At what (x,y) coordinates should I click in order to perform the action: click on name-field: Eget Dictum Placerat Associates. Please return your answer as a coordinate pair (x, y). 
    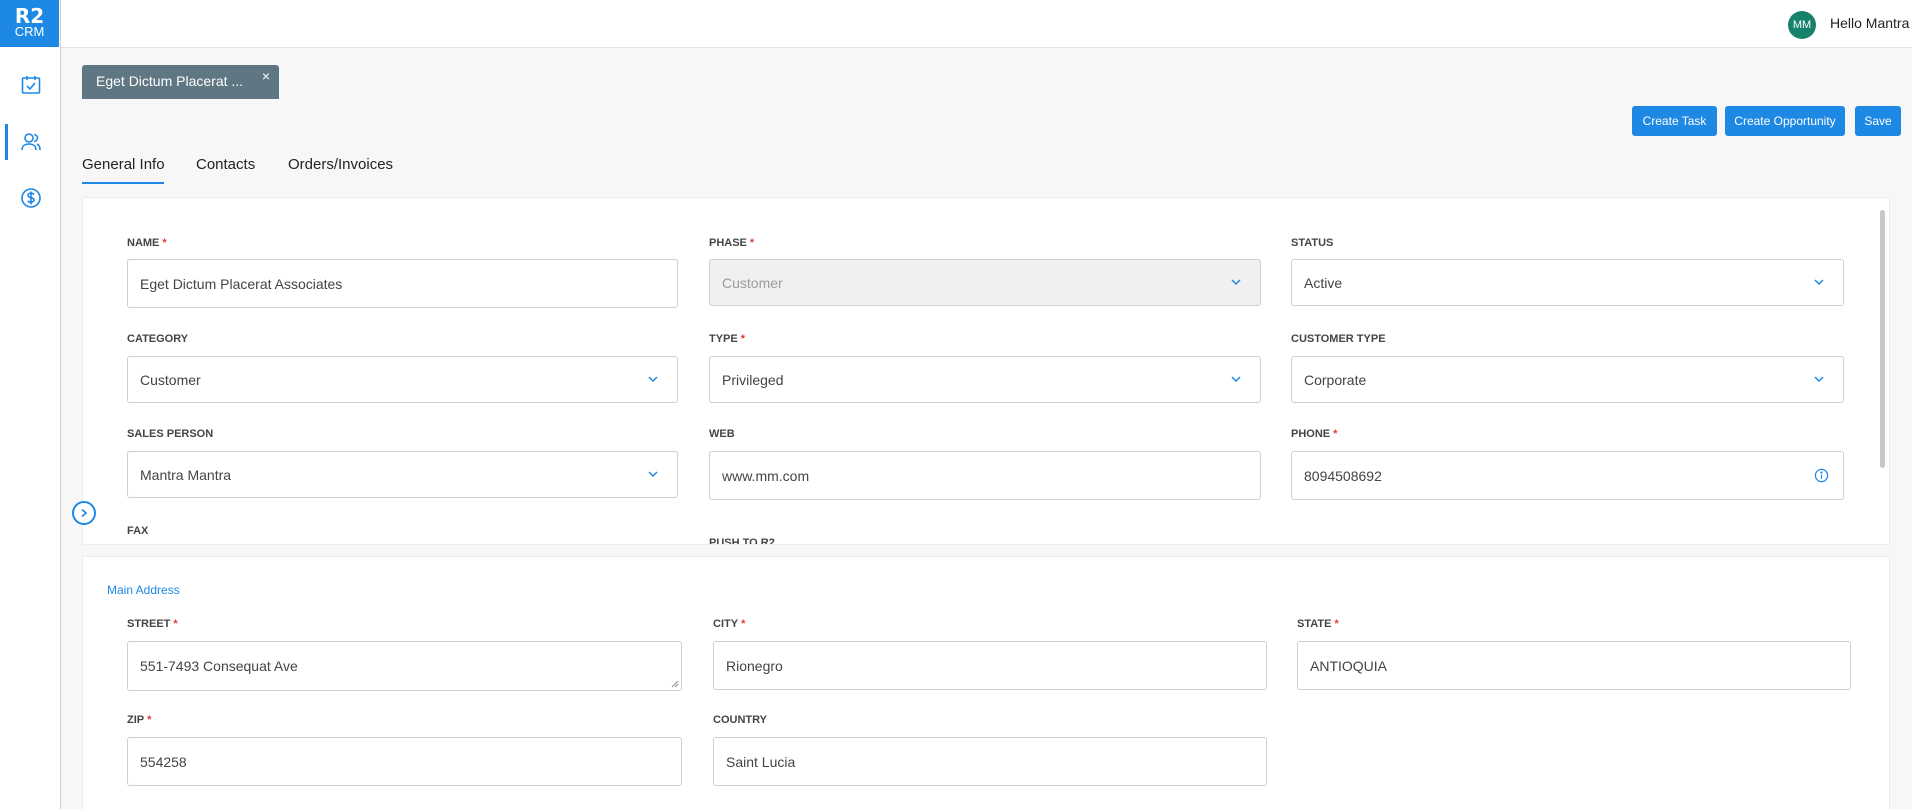
    Looking at the image, I should click on (402, 283).